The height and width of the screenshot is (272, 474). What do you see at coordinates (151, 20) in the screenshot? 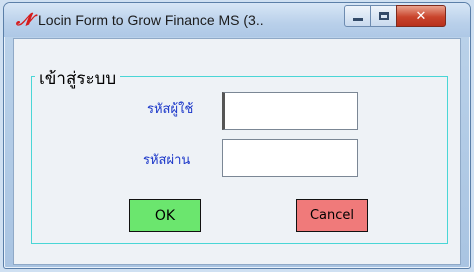
I see `window-title: Locin Form to Grow Finance MS (3..` at bounding box center [151, 20].